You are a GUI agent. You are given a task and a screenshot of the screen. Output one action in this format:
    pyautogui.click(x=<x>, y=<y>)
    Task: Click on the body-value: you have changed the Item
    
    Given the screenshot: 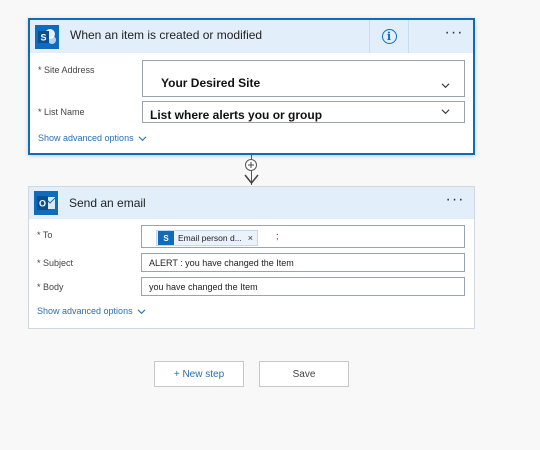 What is the action you would take?
    pyautogui.click(x=203, y=287)
    